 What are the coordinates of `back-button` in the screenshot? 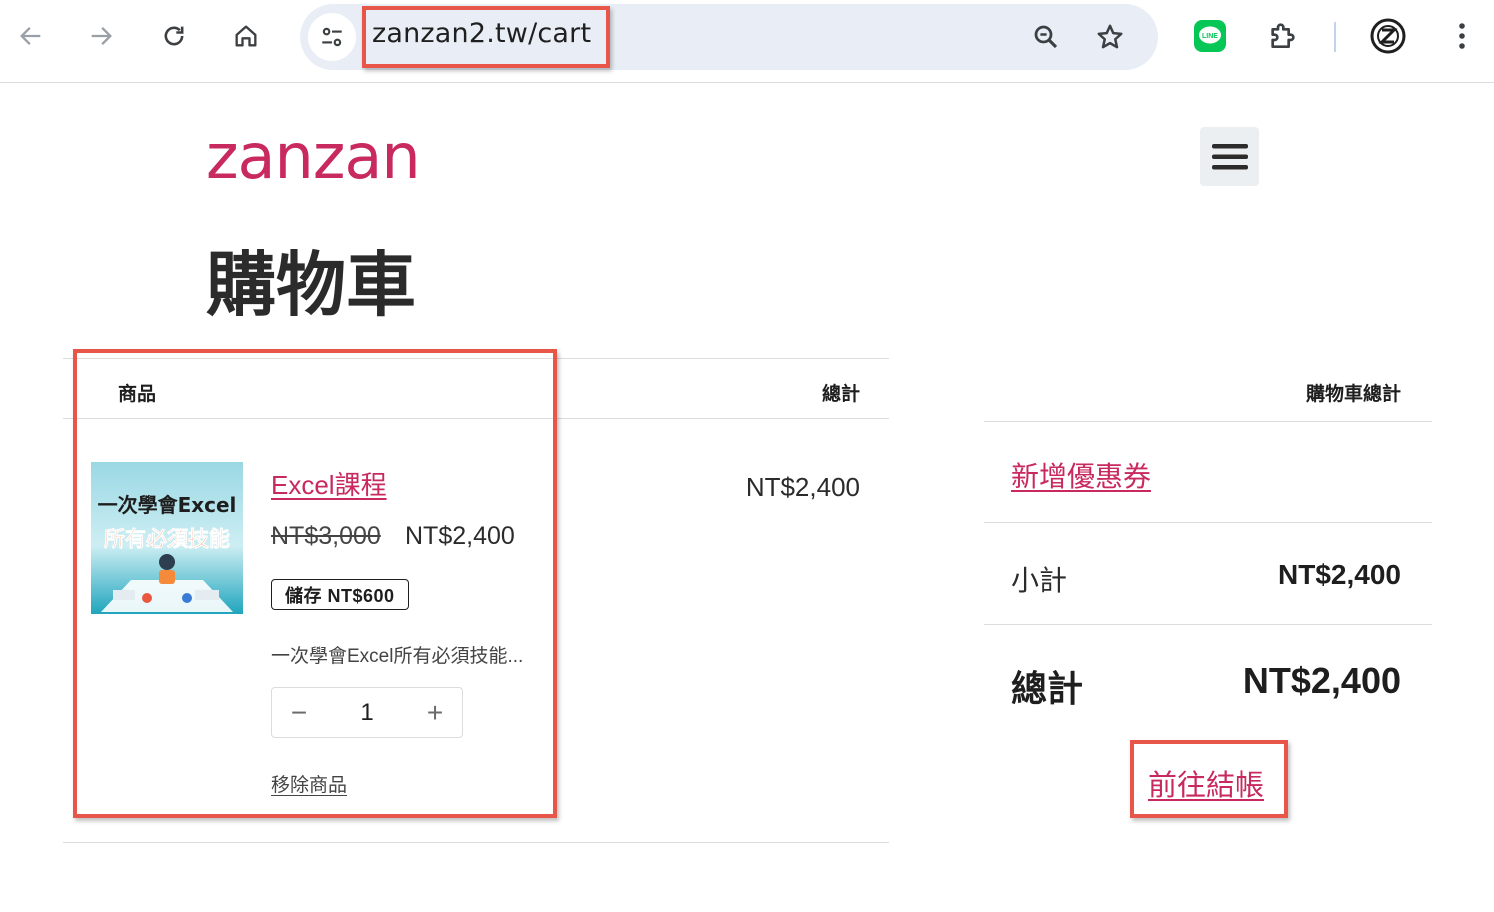 It's located at (31, 36).